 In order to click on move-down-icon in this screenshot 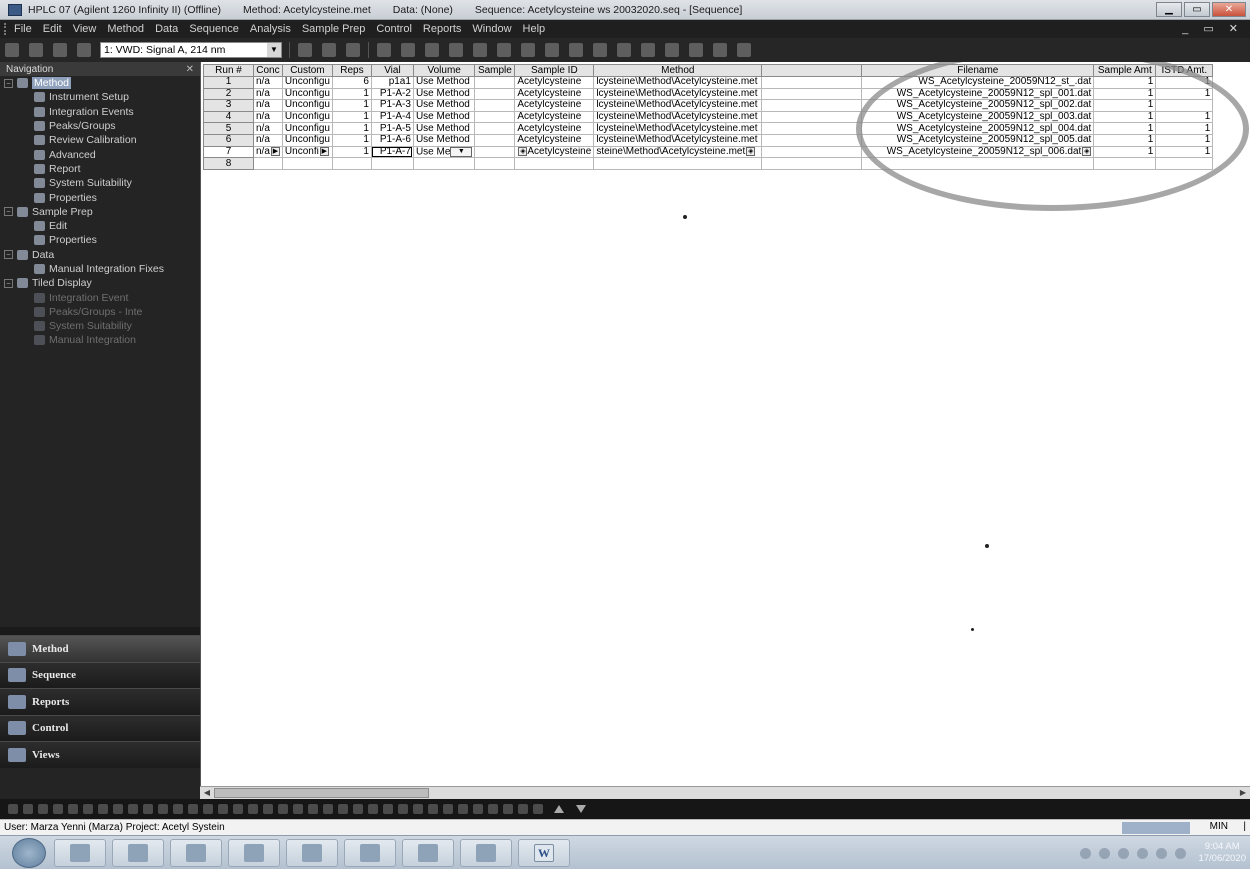, I will do `click(581, 809)`.